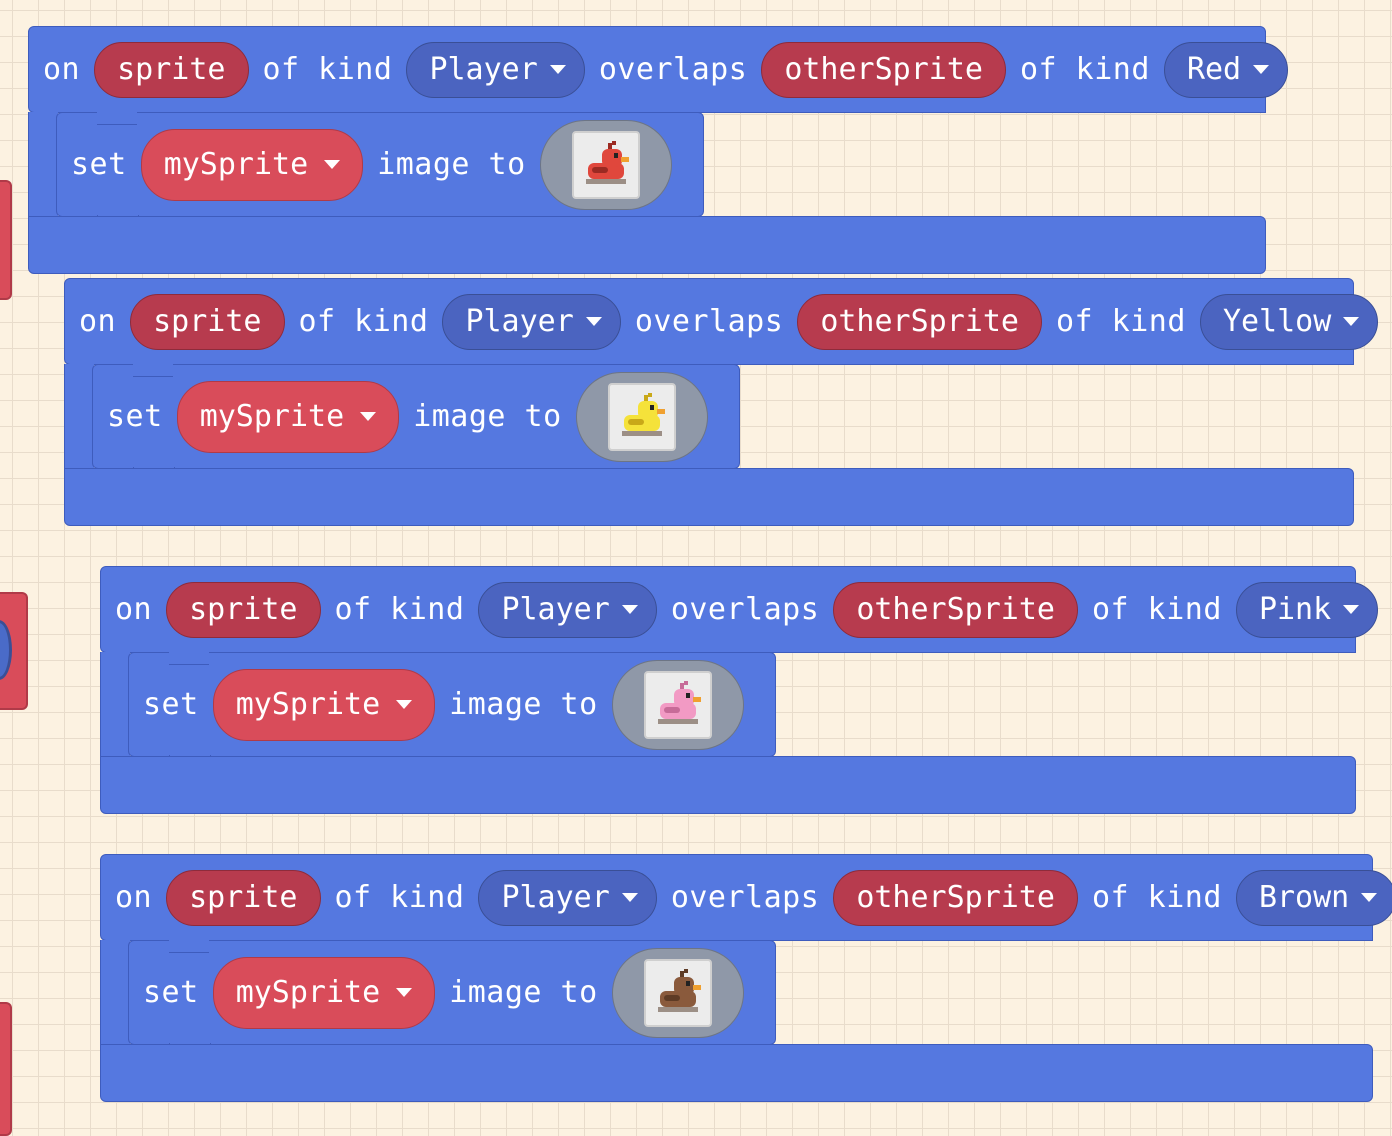 This screenshot has height=1136, width=1392. Describe the element at coordinates (6, 650) in the screenshot. I see `offscreen-block-socket` at that location.